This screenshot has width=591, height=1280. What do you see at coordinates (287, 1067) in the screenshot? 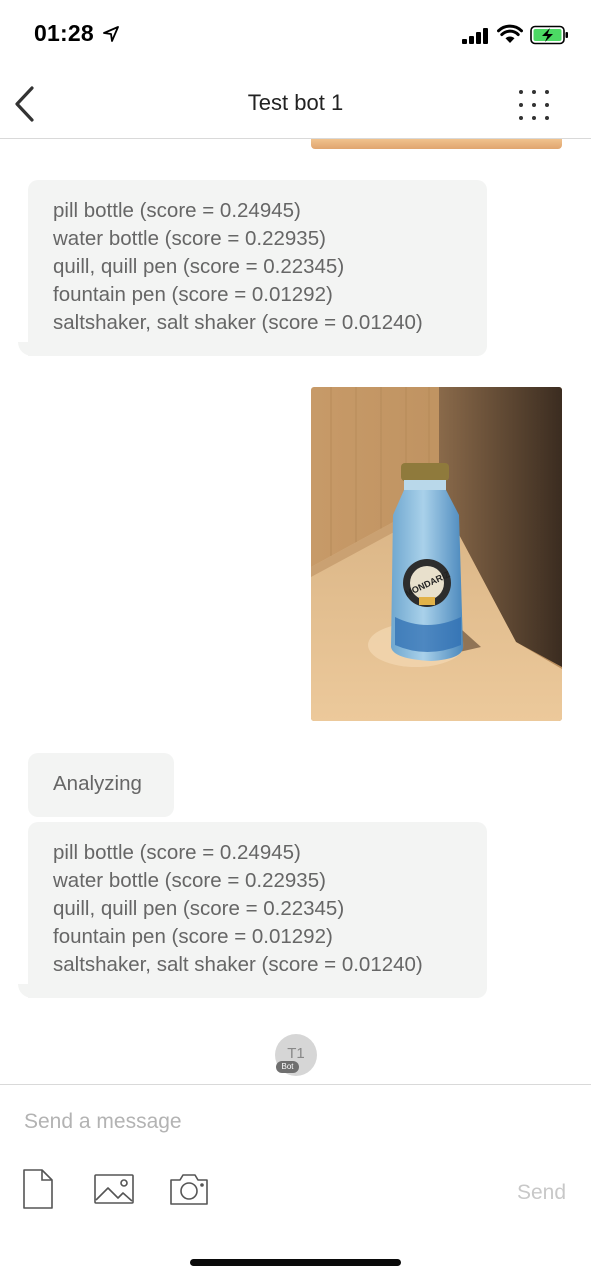
I see `bot-badge: Bot` at bounding box center [287, 1067].